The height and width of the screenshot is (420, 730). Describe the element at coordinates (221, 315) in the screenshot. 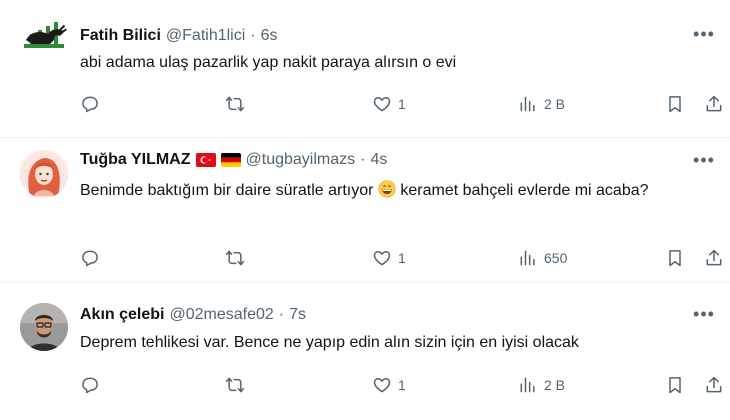

I see `author-handle: @02mesafe02` at that location.